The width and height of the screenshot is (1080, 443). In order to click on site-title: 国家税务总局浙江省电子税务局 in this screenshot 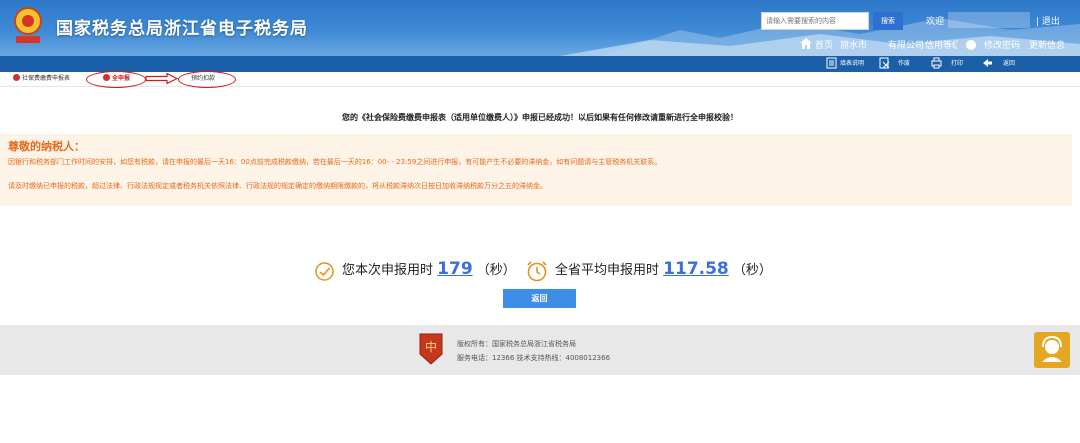, I will do `click(182, 29)`.